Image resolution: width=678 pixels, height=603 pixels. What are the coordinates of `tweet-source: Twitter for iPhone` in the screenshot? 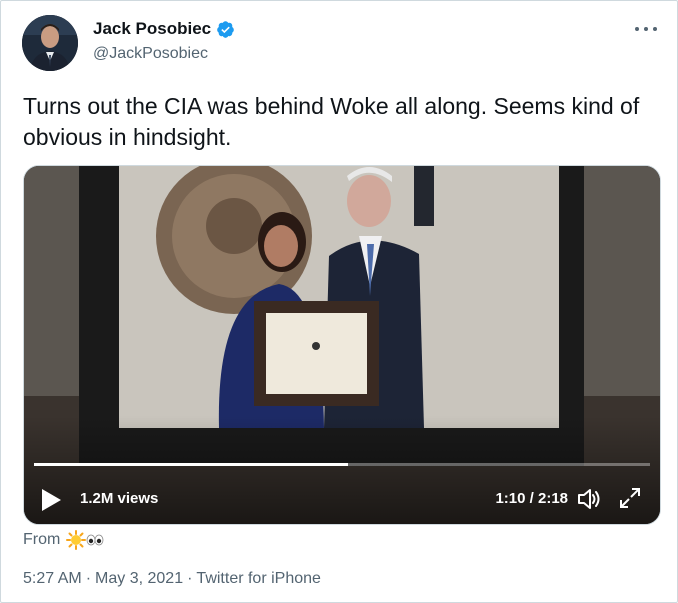 It's located at (258, 578).